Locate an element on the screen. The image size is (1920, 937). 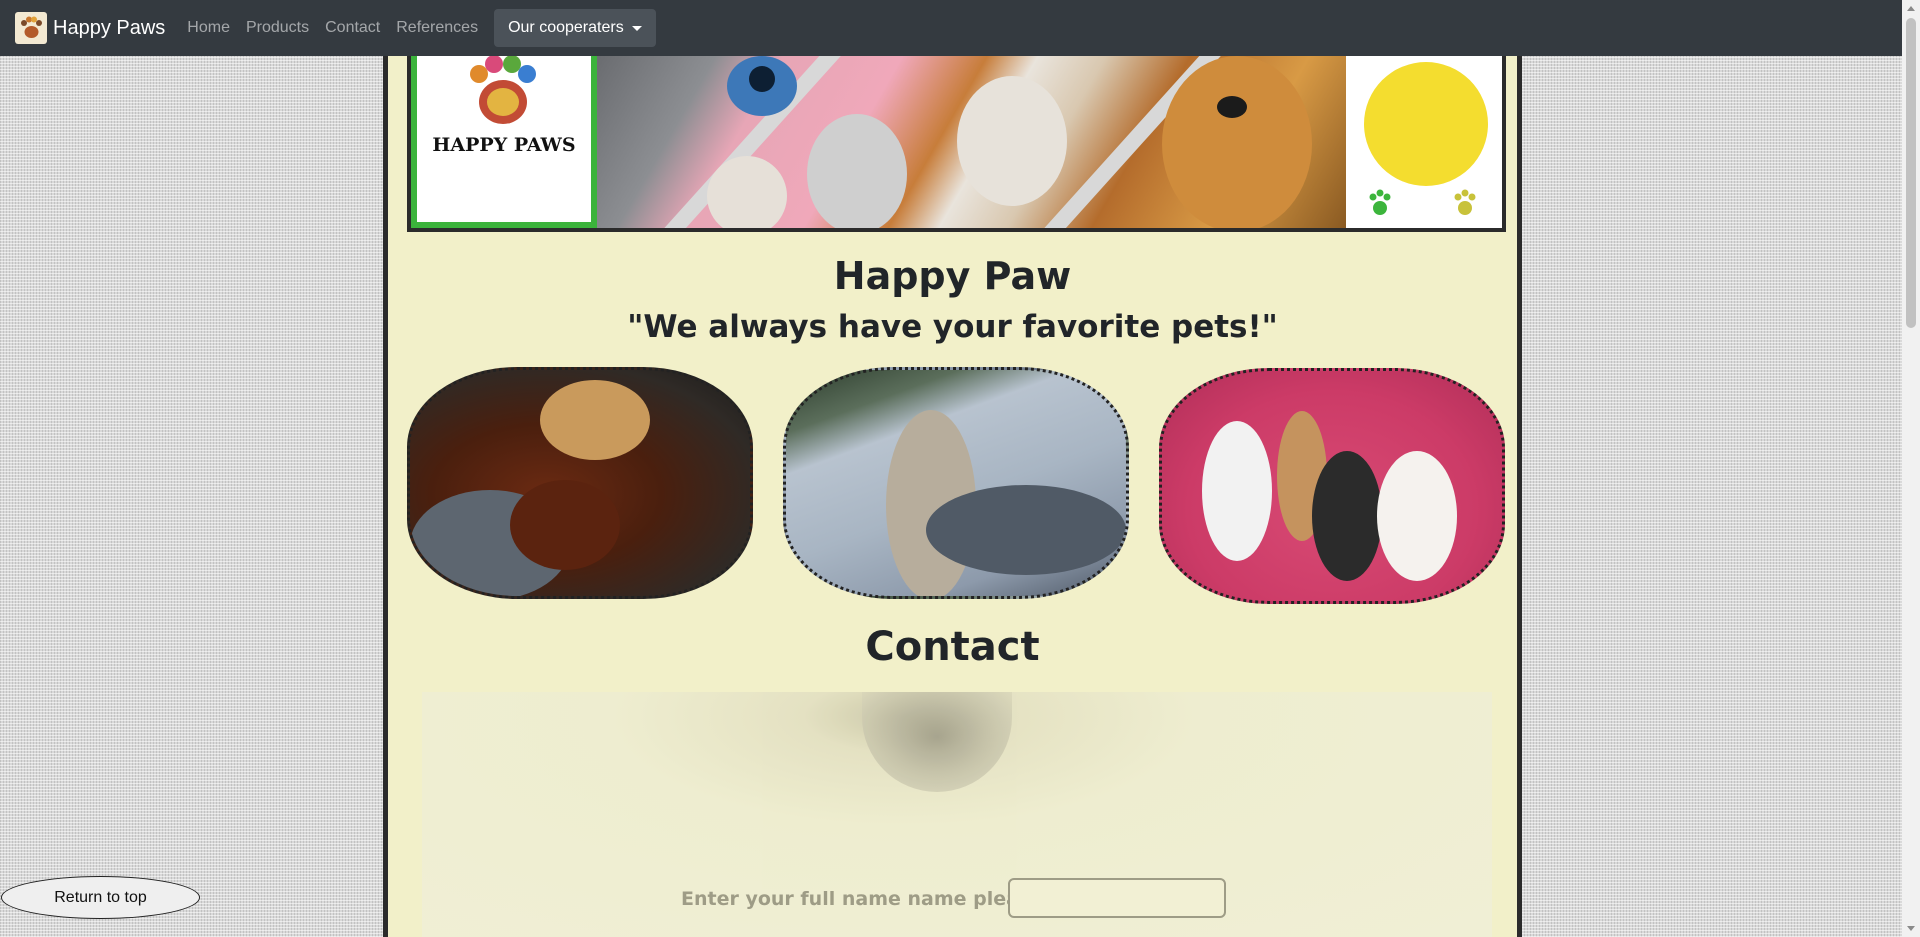
page-scrollbar is located at coordinates (1911, 468).